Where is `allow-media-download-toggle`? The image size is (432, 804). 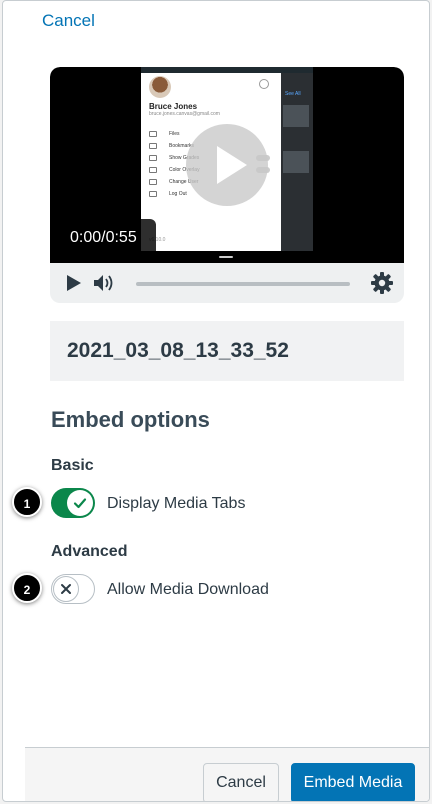 allow-media-download-toggle is located at coordinates (73, 589).